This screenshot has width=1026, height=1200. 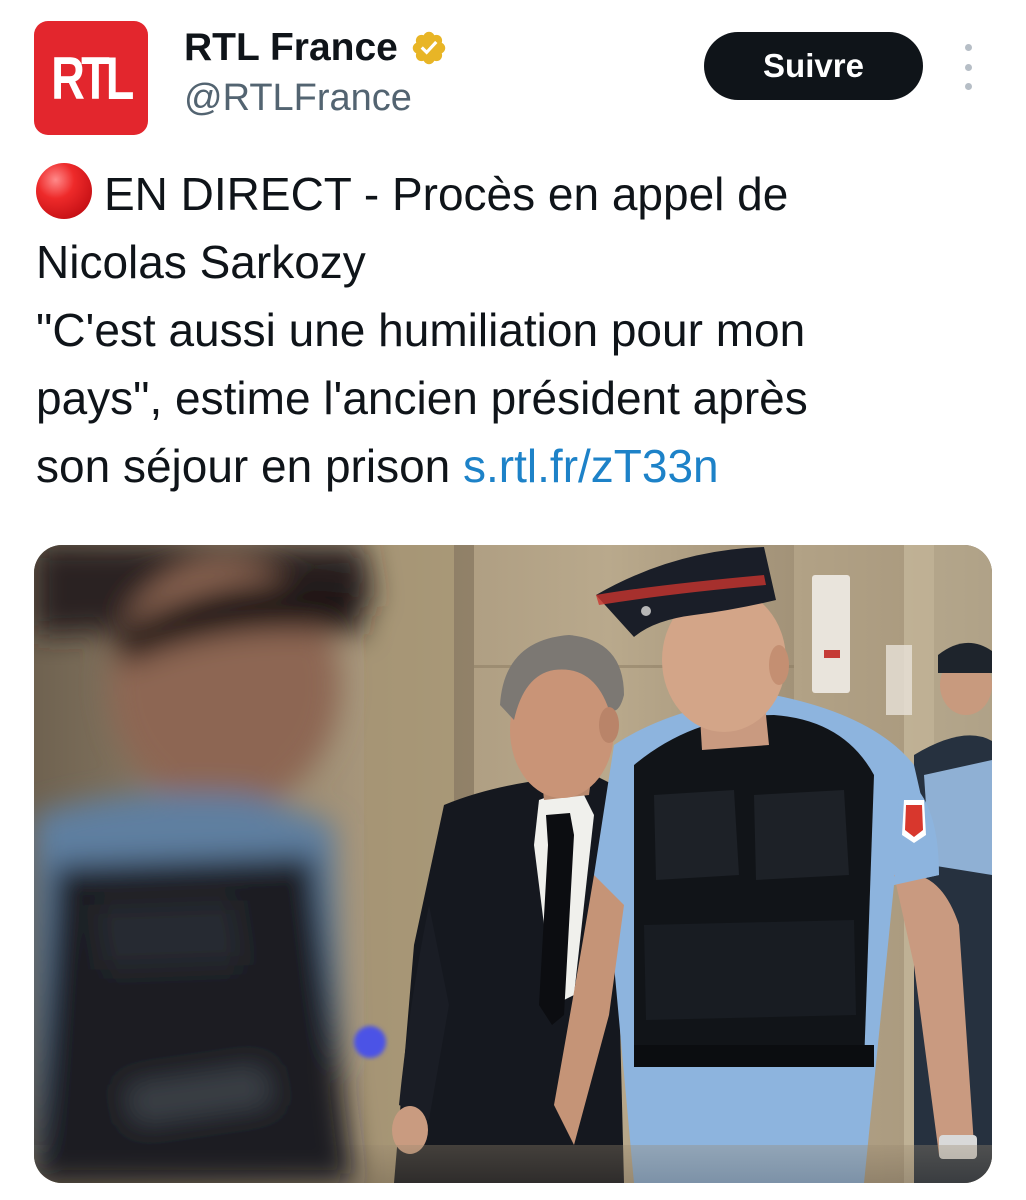 I want to click on avatar: RTL, so click(x=91, y=78).